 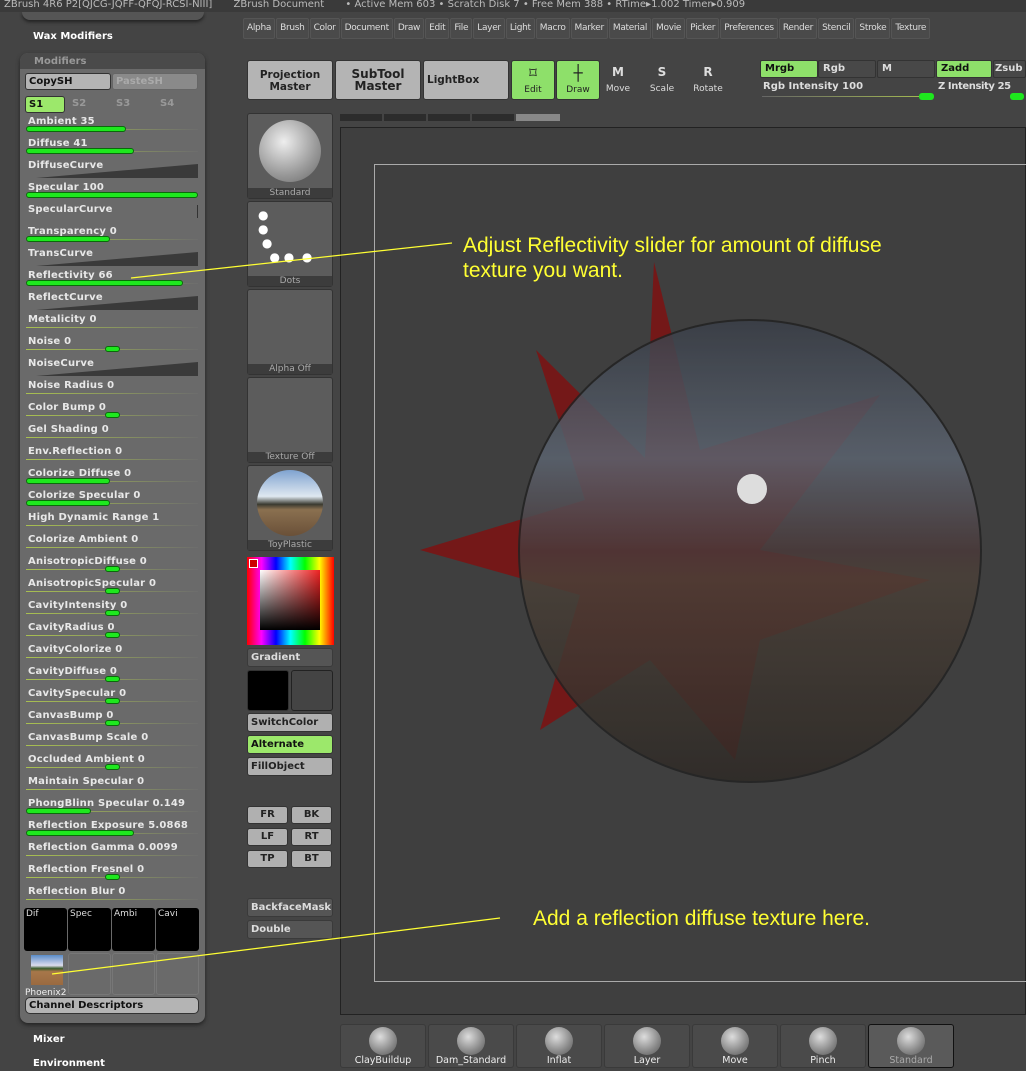 What do you see at coordinates (61, 253) in the screenshot?
I see `modifier-label: TransCurve` at bounding box center [61, 253].